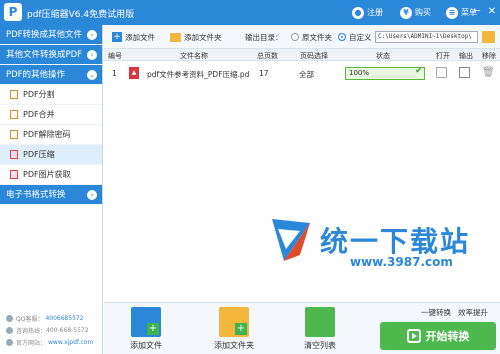 The width and height of the screenshot is (500, 354). I want to click on title-bar: P pdf压缩器V6.4免费试用版 ● 注册 ¥ 购买 ≡ 菜单 ─ ✕, so click(250, 12).